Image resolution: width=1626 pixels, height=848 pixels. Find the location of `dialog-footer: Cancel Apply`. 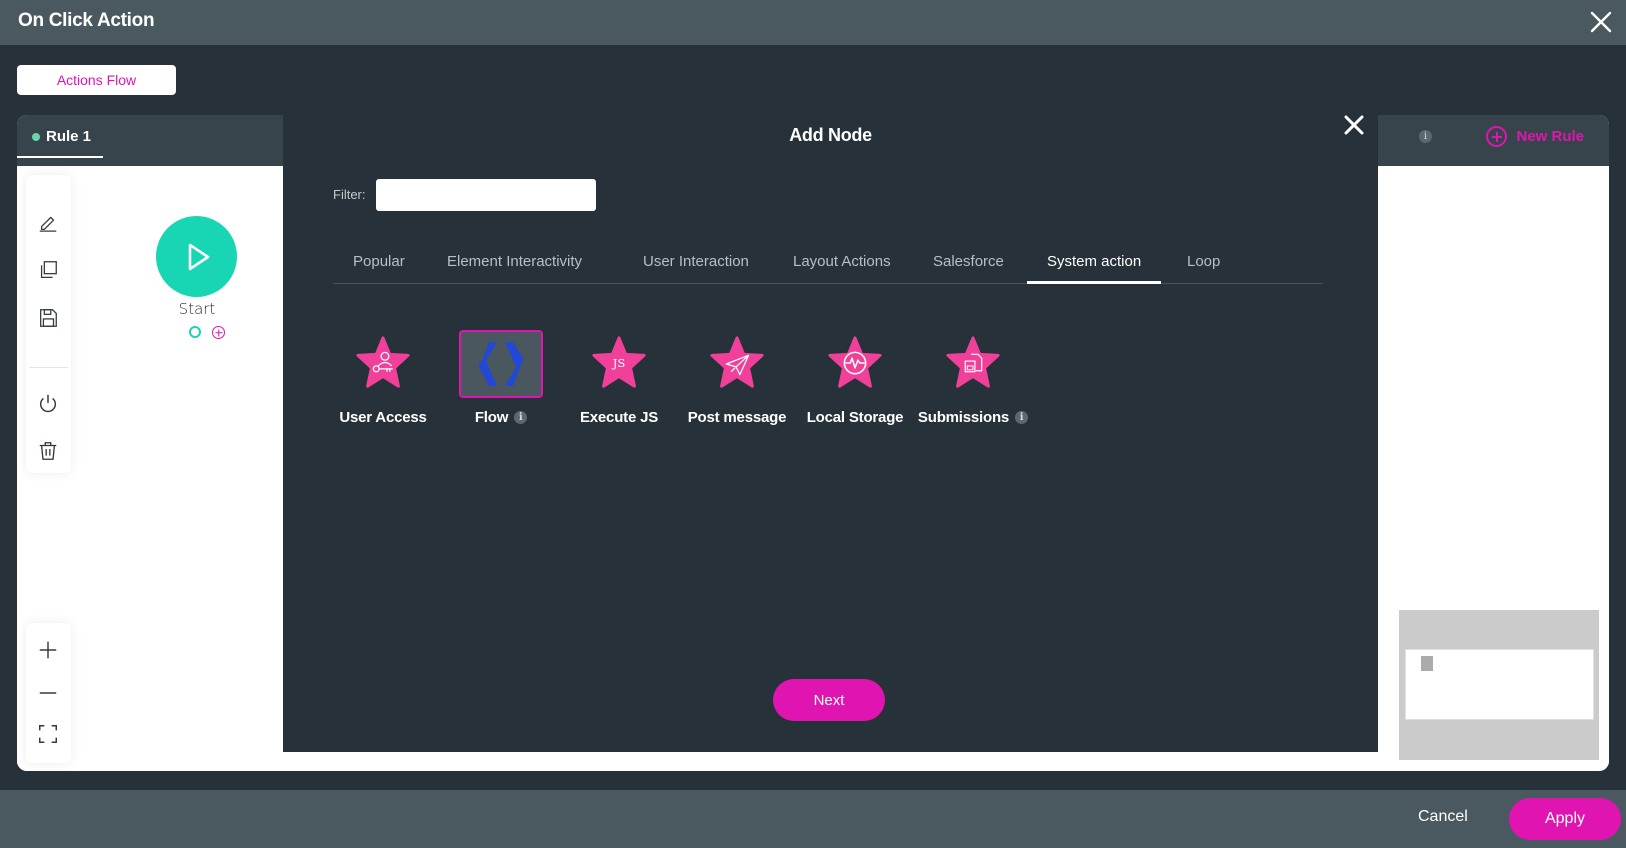

dialog-footer: Cancel Apply is located at coordinates (813, 819).